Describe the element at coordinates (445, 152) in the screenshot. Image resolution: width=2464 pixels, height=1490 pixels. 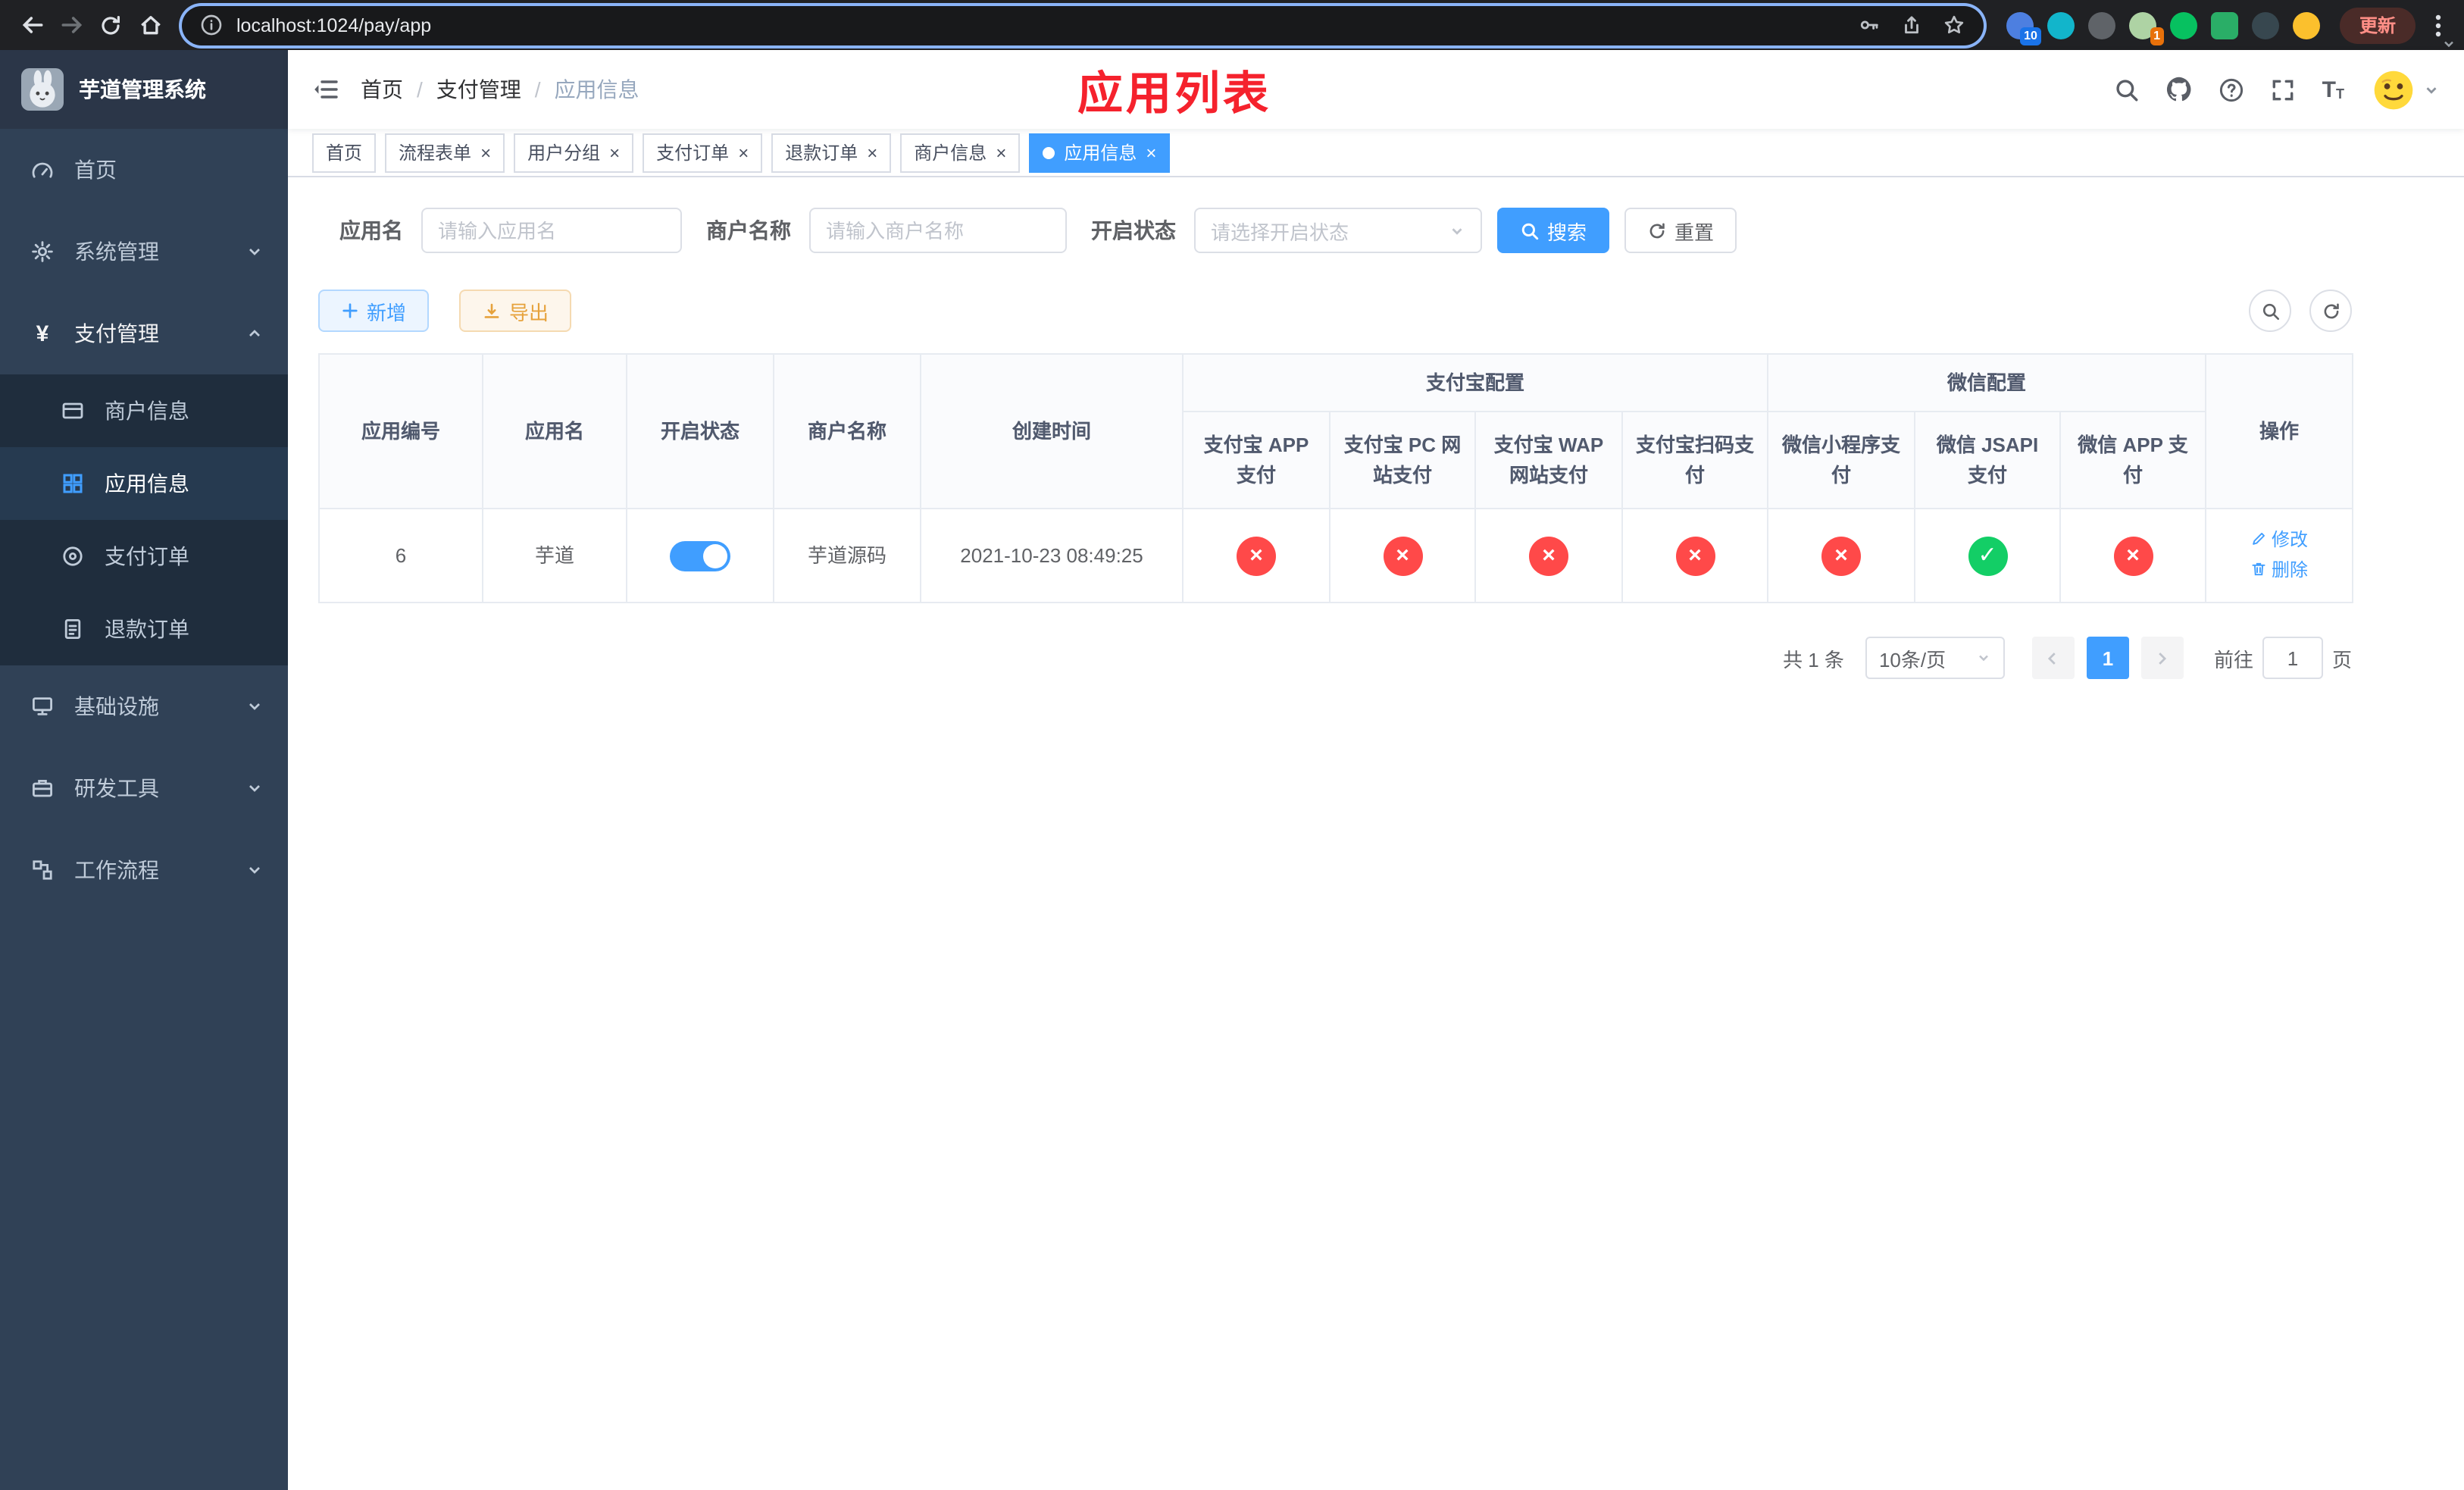
I see `tab-process-form: 流程表单 ×` at that location.